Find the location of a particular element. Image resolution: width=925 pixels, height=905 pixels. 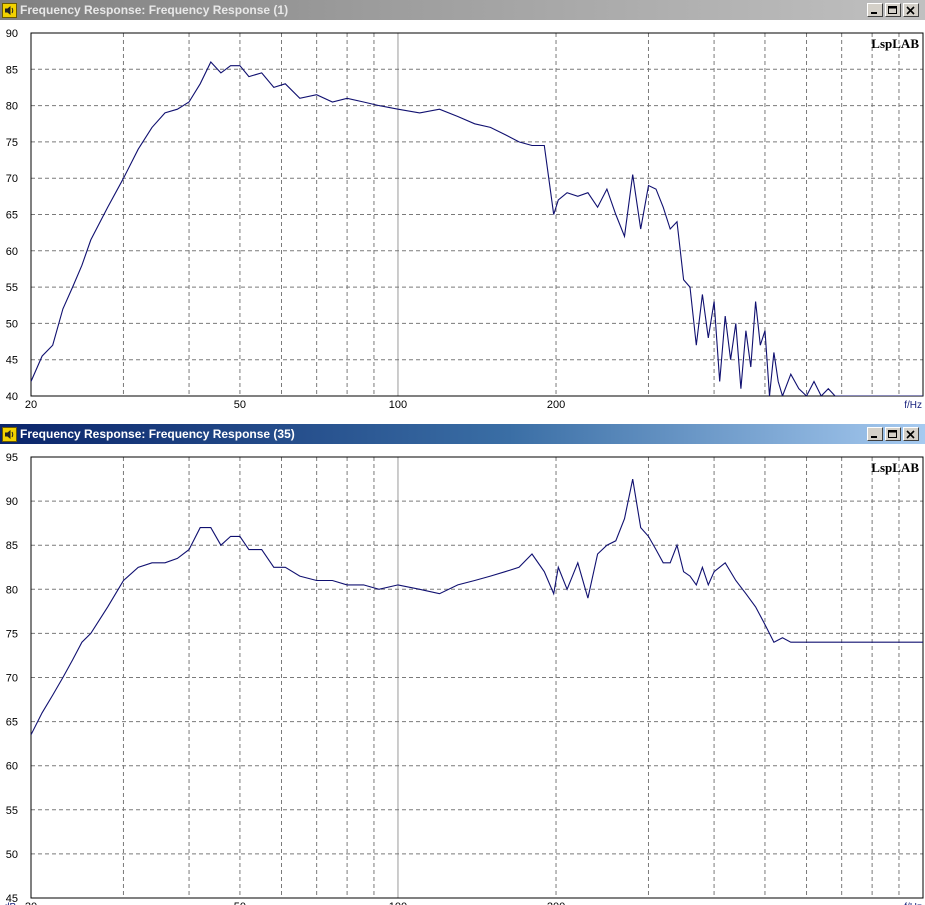

y-tick-label: 95 is located at coordinates (12, 458).